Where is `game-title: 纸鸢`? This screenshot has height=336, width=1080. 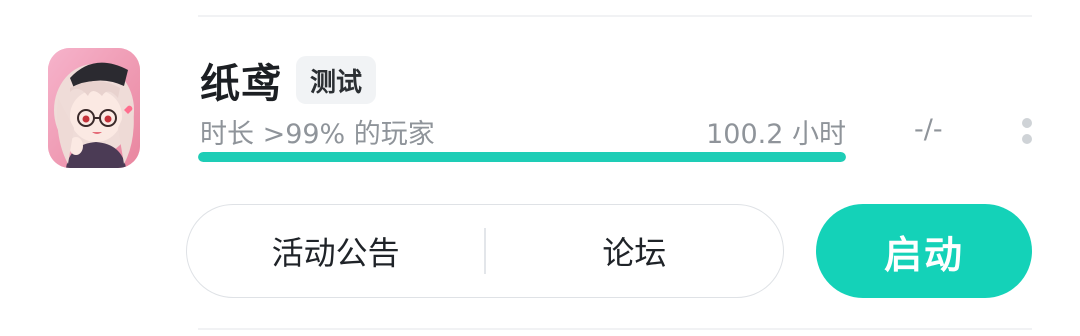 game-title: 纸鸢 is located at coordinates (241, 84).